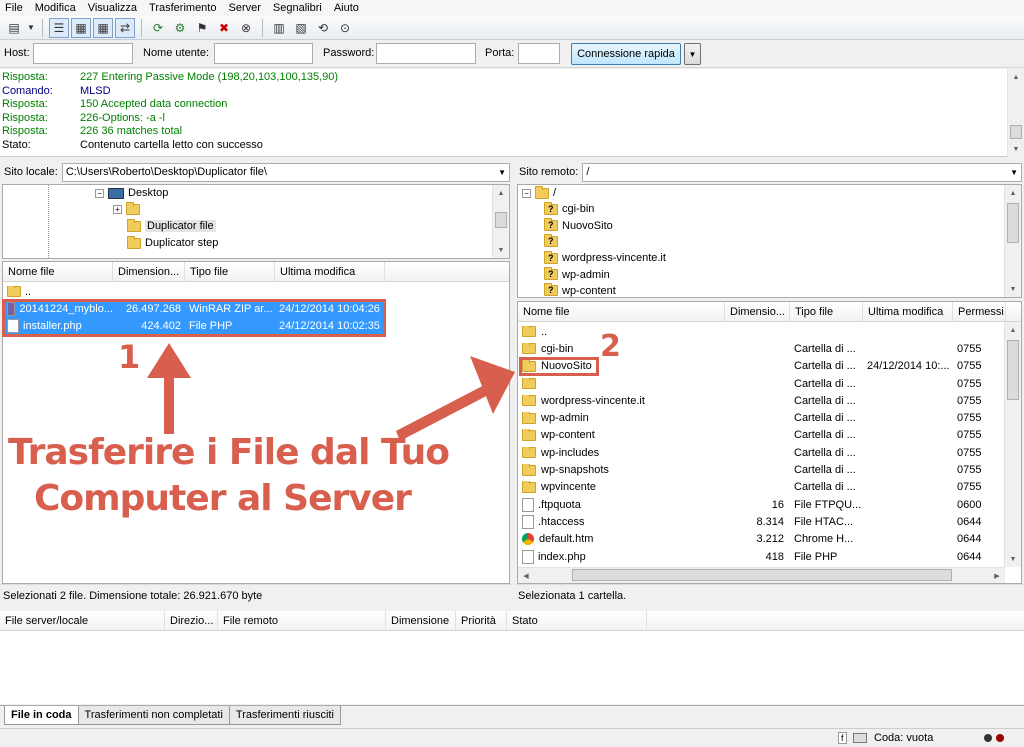 The height and width of the screenshot is (747, 1024). I want to click on arrow-up-shaft, so click(169, 405).